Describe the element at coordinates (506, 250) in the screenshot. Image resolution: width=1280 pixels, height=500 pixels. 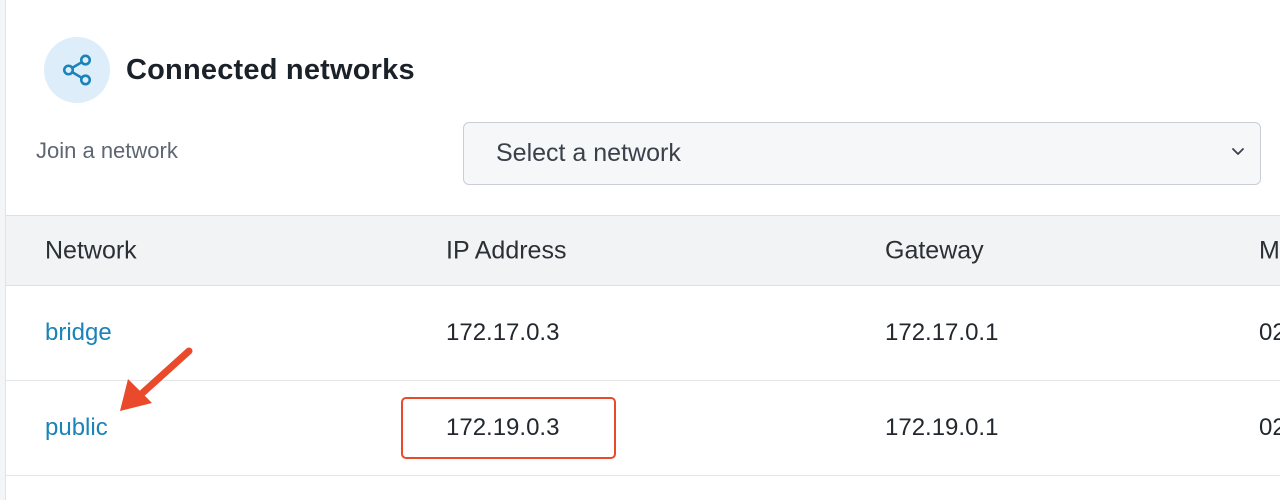
I see `column-header-ip-address: IP Address` at that location.